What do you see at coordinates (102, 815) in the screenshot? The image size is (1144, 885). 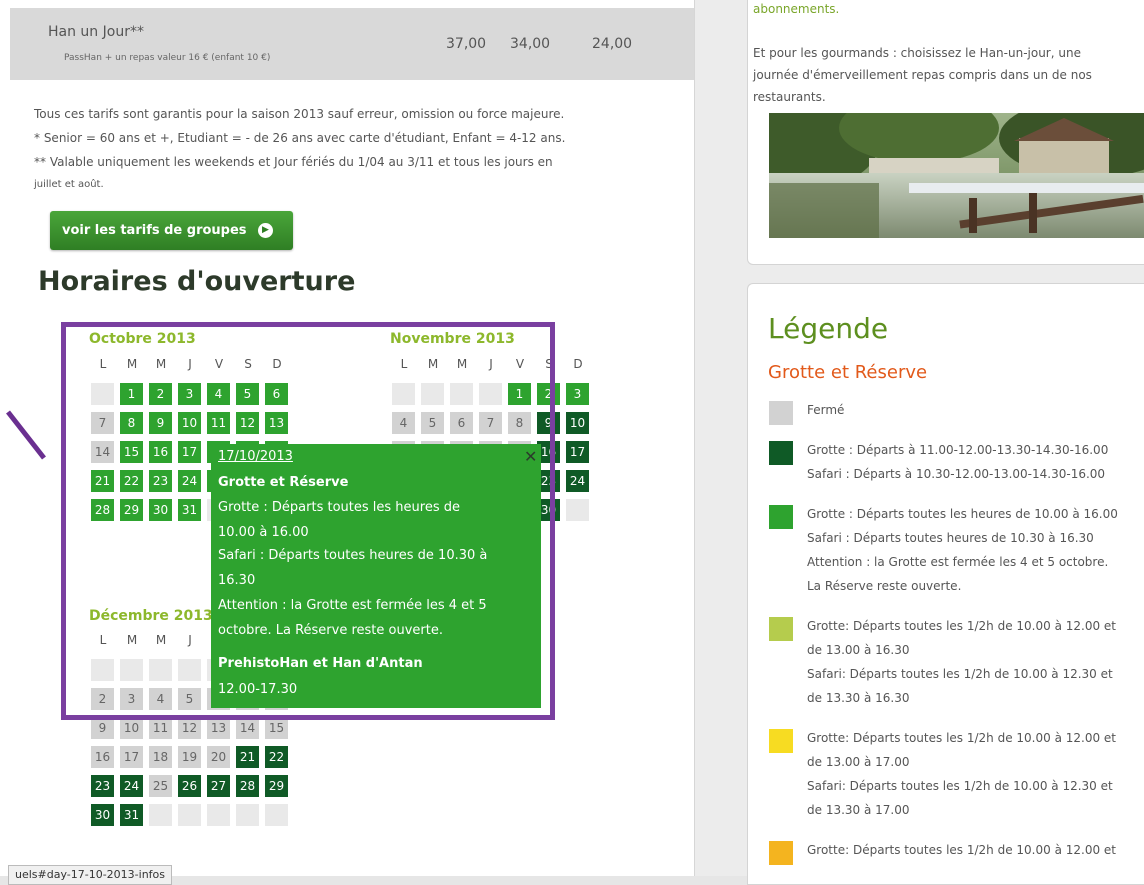 I see `calendar-day: 30` at bounding box center [102, 815].